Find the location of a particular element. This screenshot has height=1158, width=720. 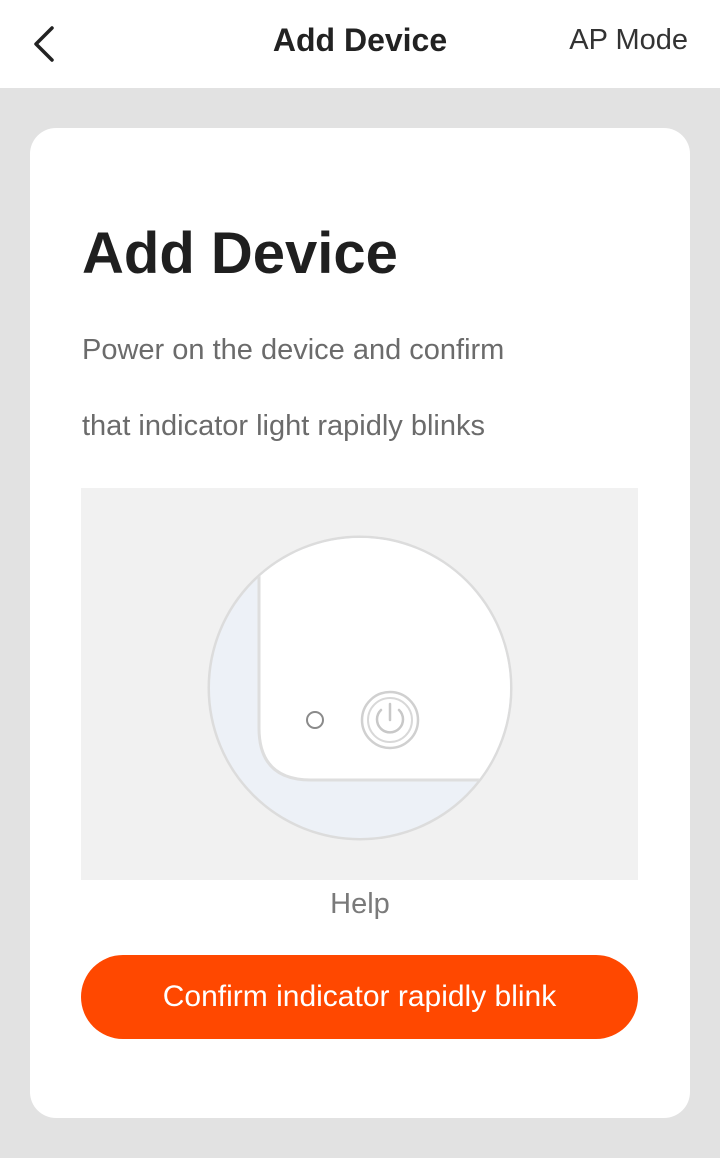

ap-mode-button: AP Mode is located at coordinates (628, 40).